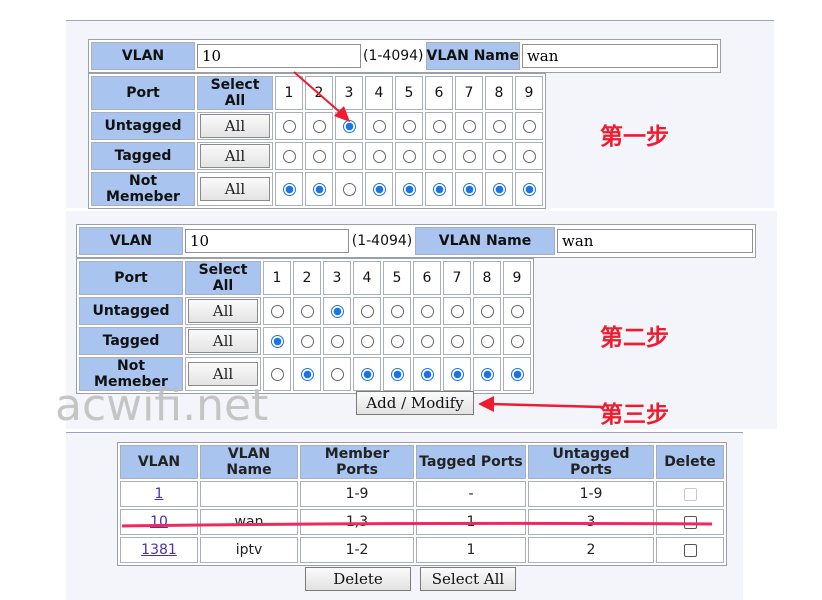  Describe the element at coordinates (277, 278) in the screenshot. I see `port-number: 1` at that location.